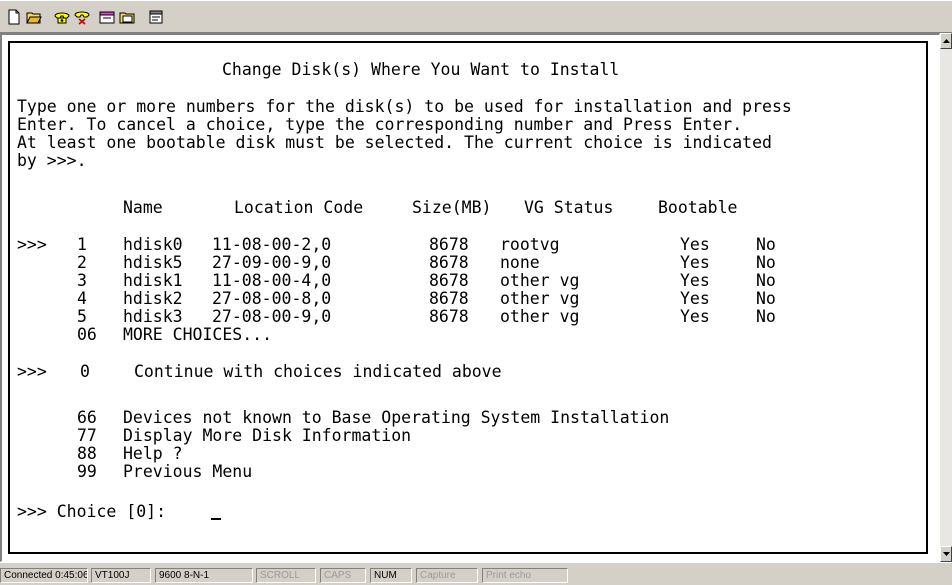  I want to click on disk-name: hdisk1, so click(153, 280).